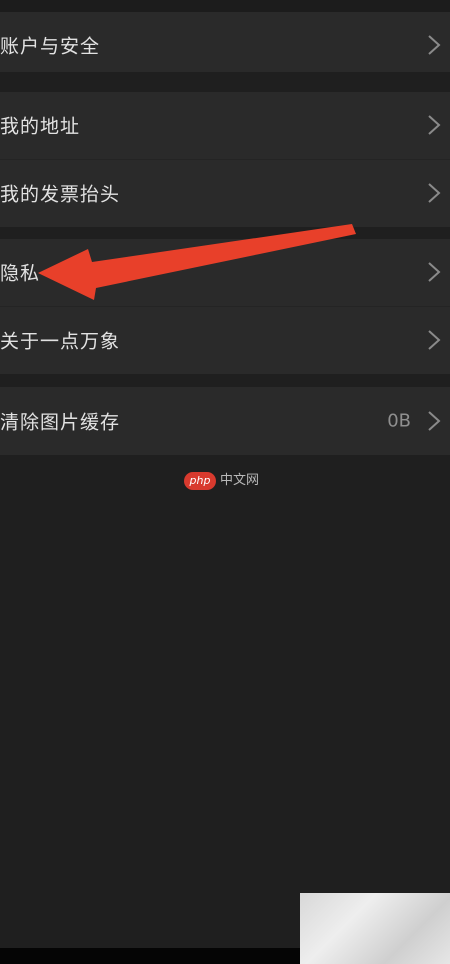 This screenshot has height=964, width=450. I want to click on watermark-text: 中文网, so click(240, 480).